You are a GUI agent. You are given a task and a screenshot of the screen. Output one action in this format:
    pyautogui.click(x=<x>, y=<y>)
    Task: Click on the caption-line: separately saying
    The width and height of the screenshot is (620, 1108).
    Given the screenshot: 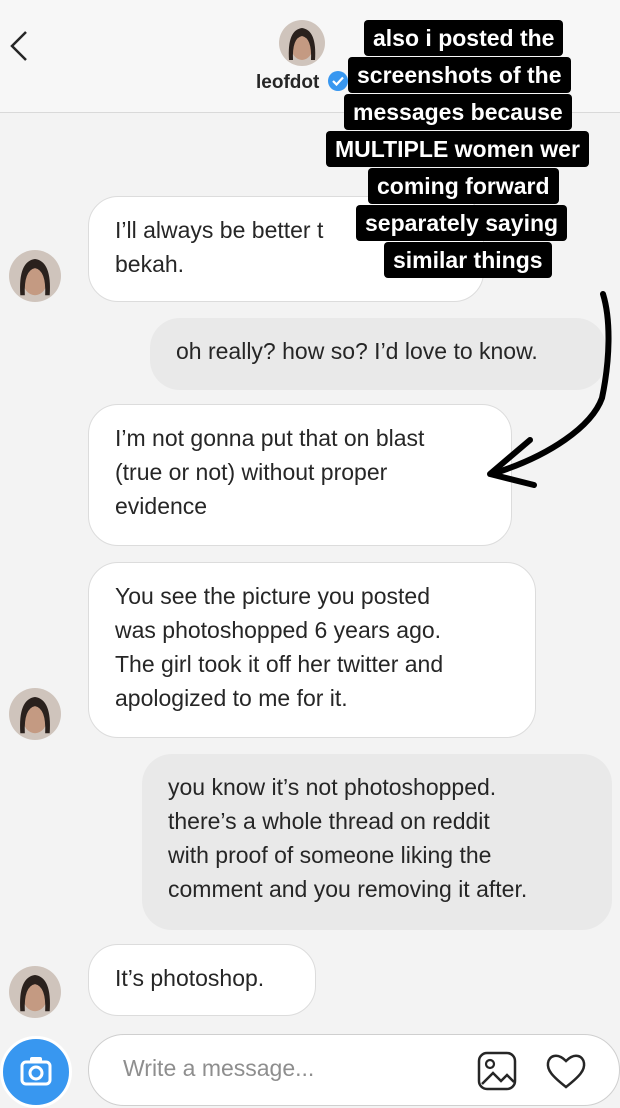 What is the action you would take?
    pyautogui.click(x=462, y=223)
    